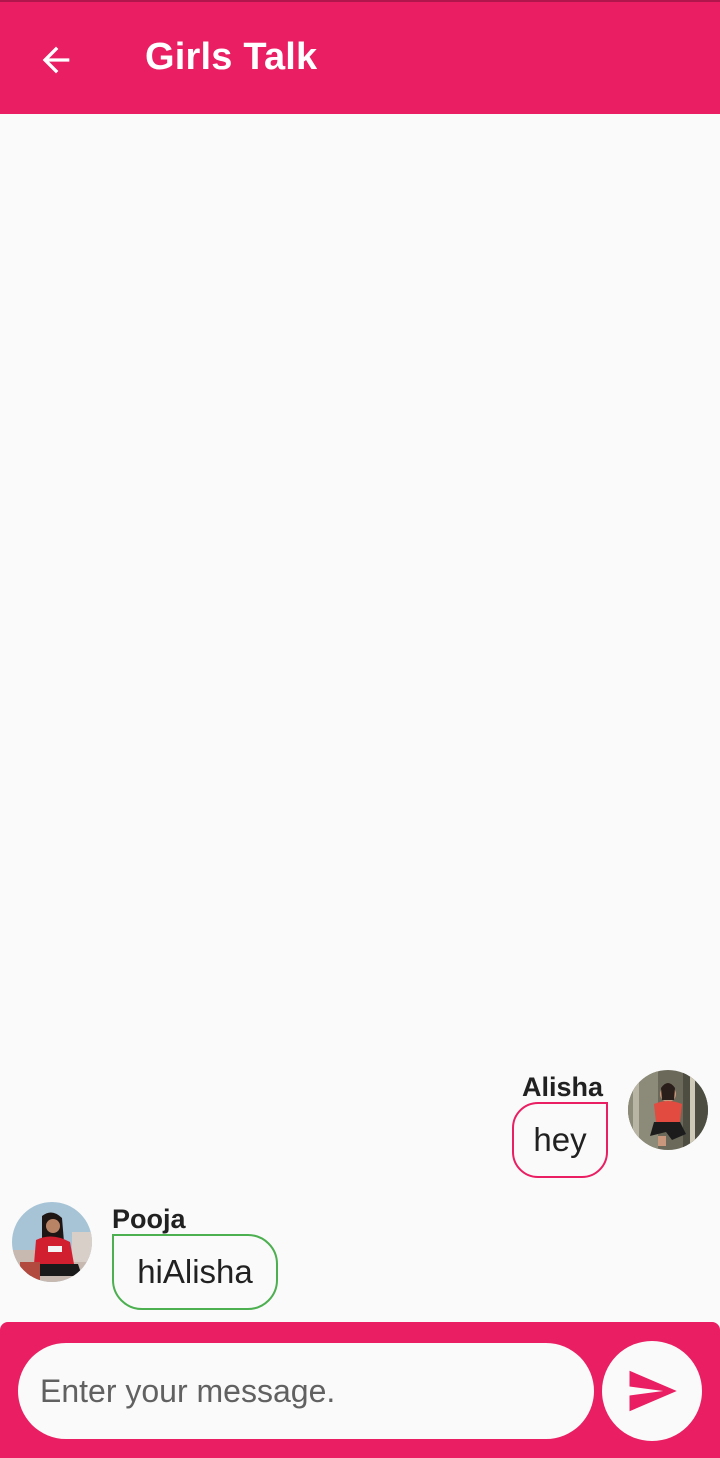  I want to click on message-text: hiAlisha, so click(195, 1271).